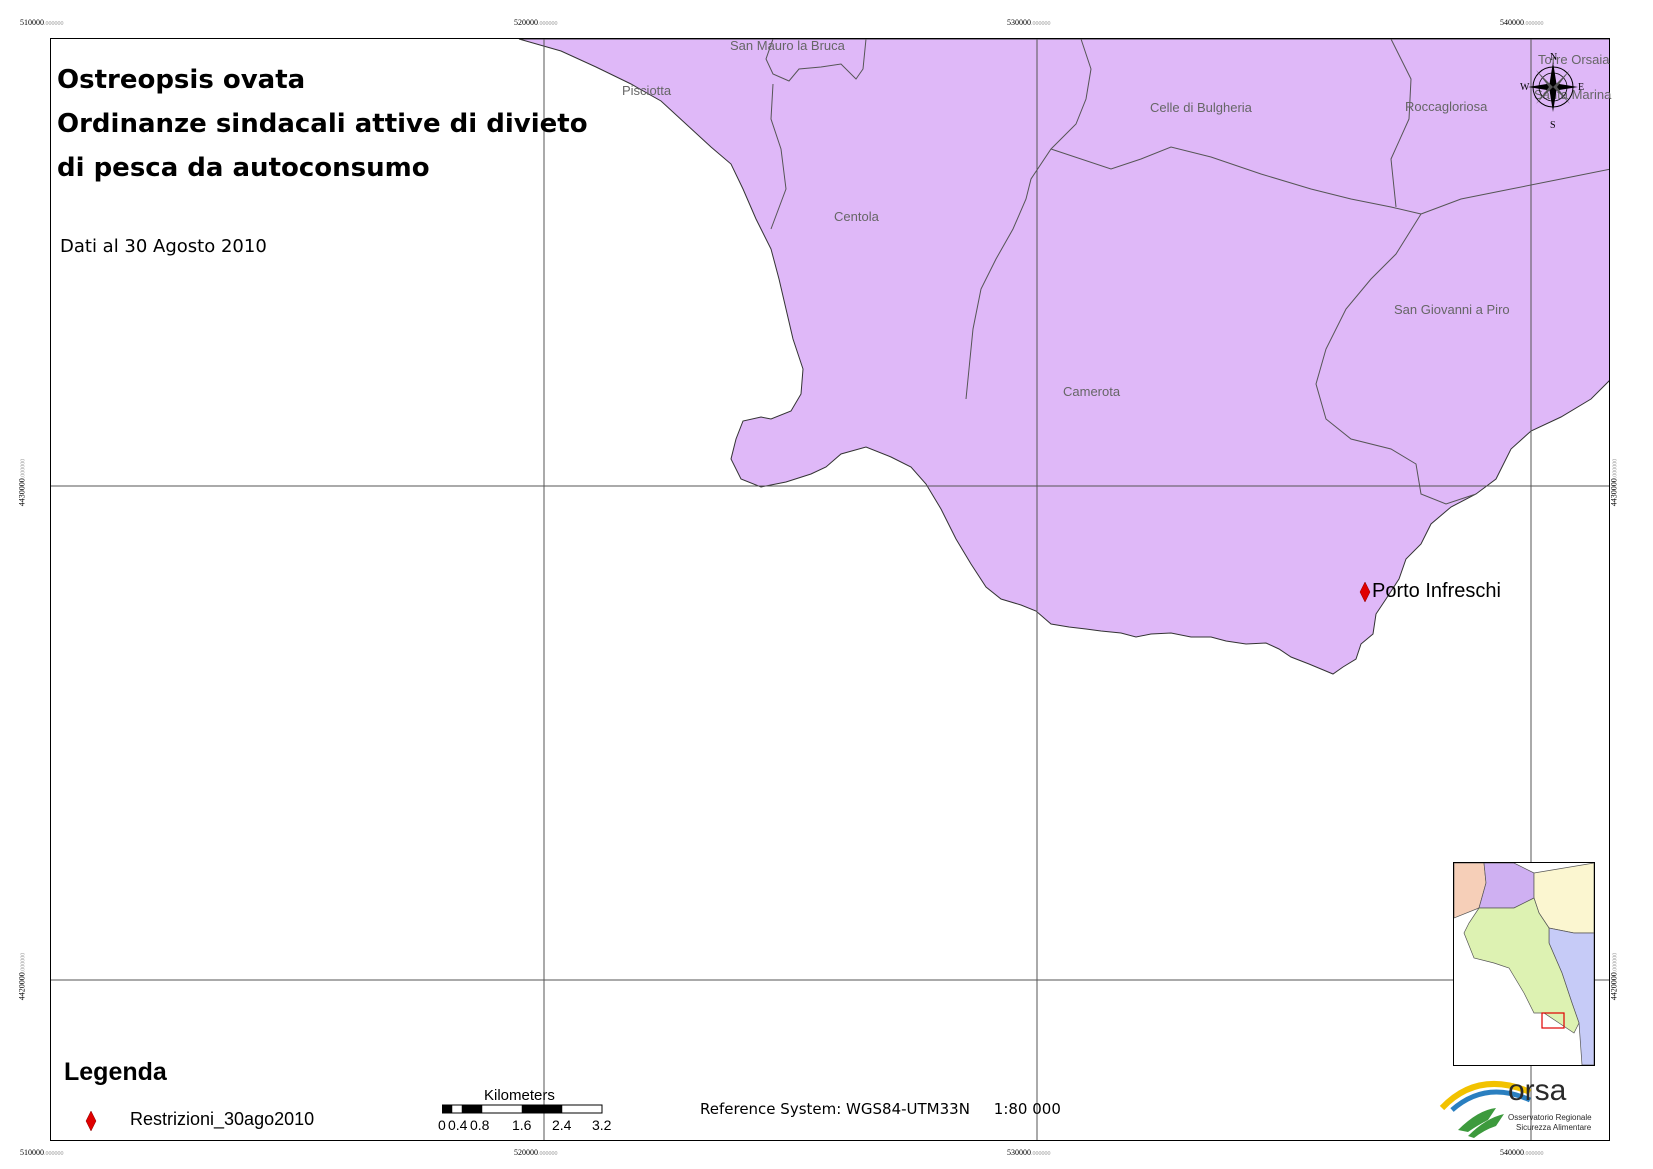 This screenshot has height=1169, width=1653. What do you see at coordinates (787, 45) in the screenshot?
I see `label-san-mauro-la-bruca: San Mauro la Bruca` at bounding box center [787, 45].